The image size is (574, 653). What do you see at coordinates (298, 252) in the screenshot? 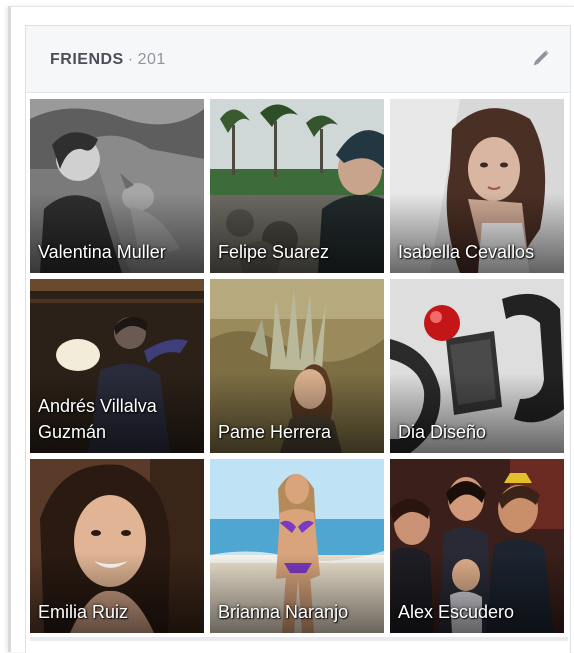
I see `friend-name: Felipe Suarez` at bounding box center [298, 252].